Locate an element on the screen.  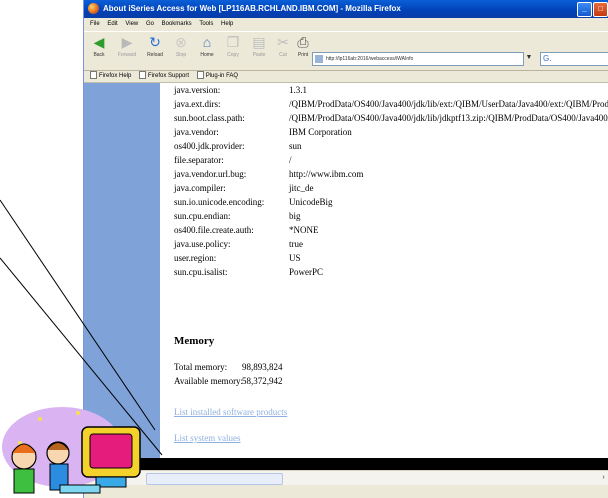
menu-help: Help is located at coordinates (227, 24).